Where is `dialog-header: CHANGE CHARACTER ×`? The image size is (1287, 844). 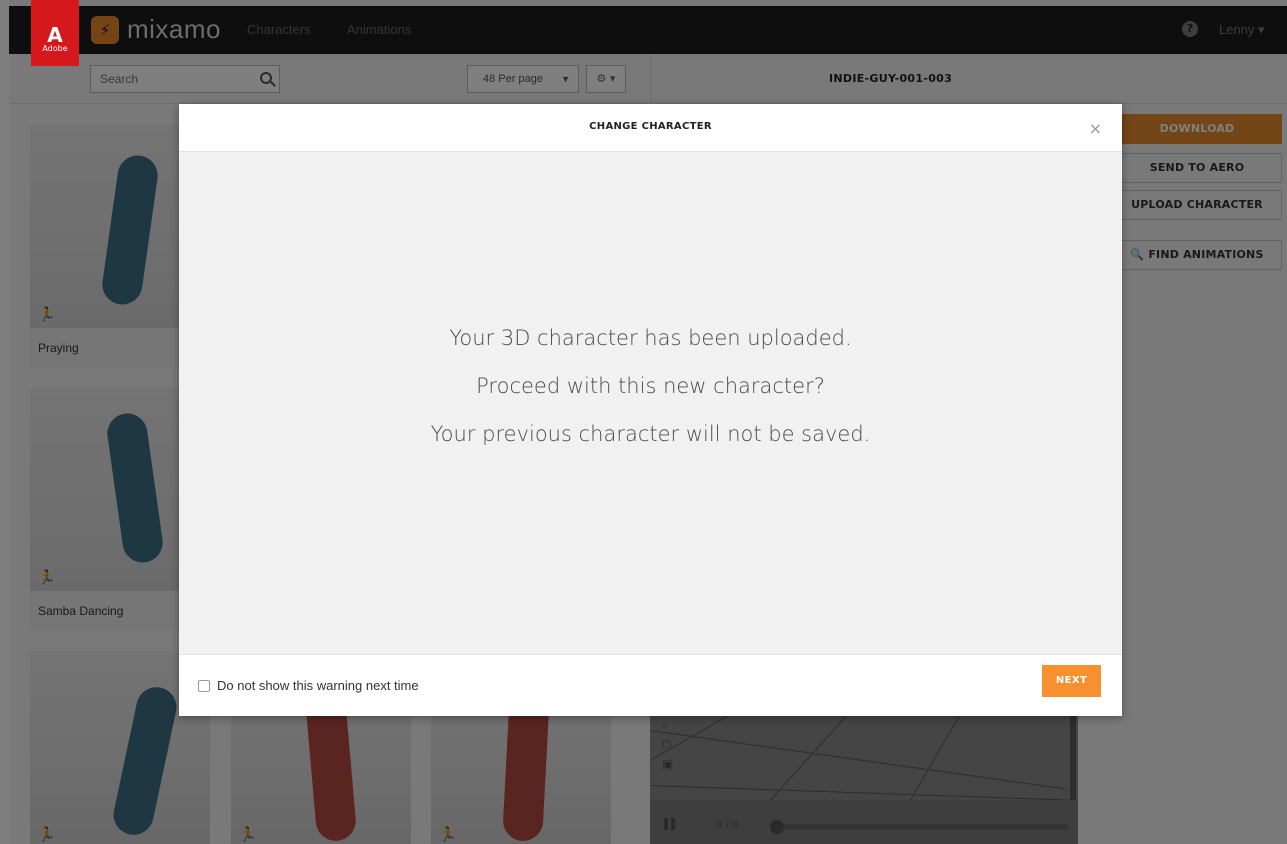 dialog-header: CHANGE CHARACTER × is located at coordinates (650, 128).